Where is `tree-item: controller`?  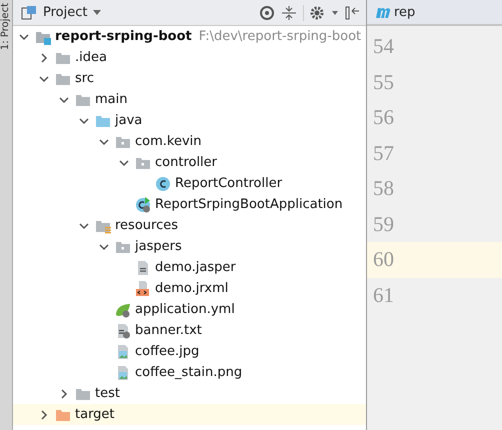 tree-item: controller is located at coordinates (189, 162).